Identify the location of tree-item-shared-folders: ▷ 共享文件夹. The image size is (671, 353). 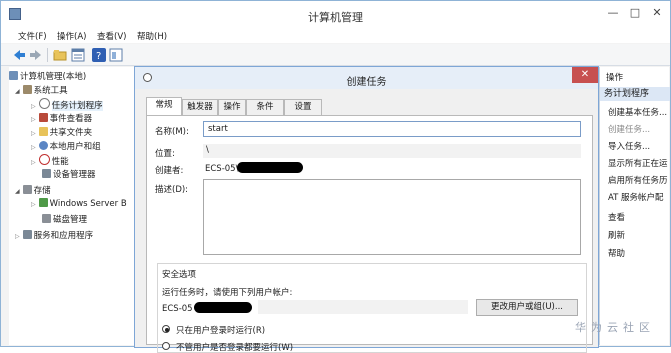
(61, 132).